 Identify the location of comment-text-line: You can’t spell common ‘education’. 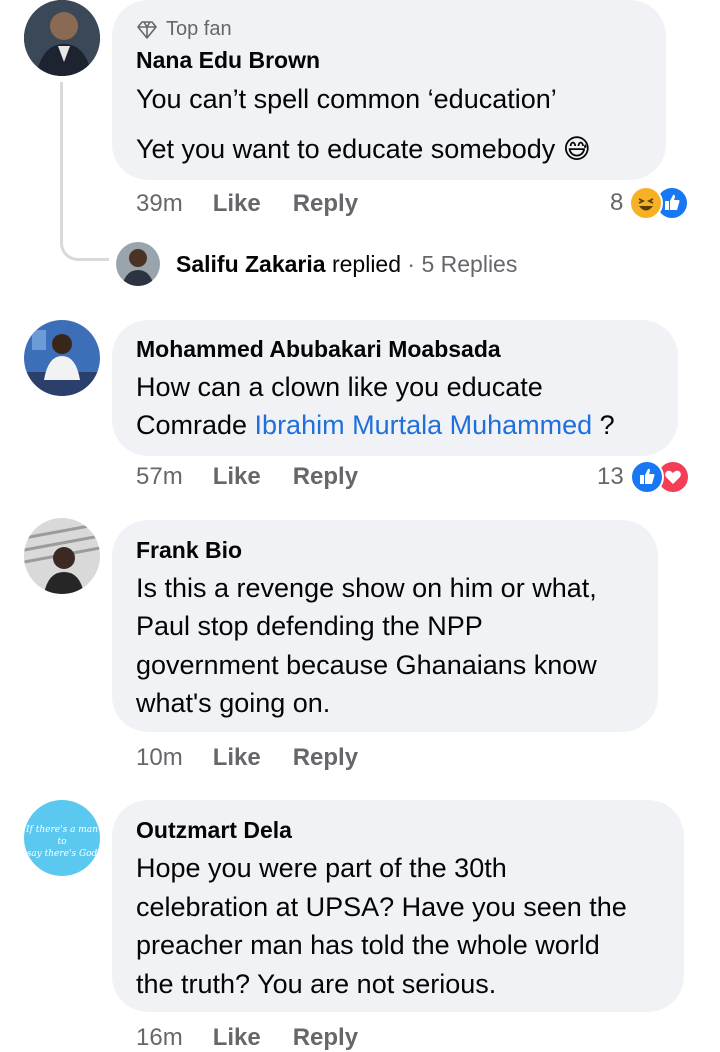
(346, 99).